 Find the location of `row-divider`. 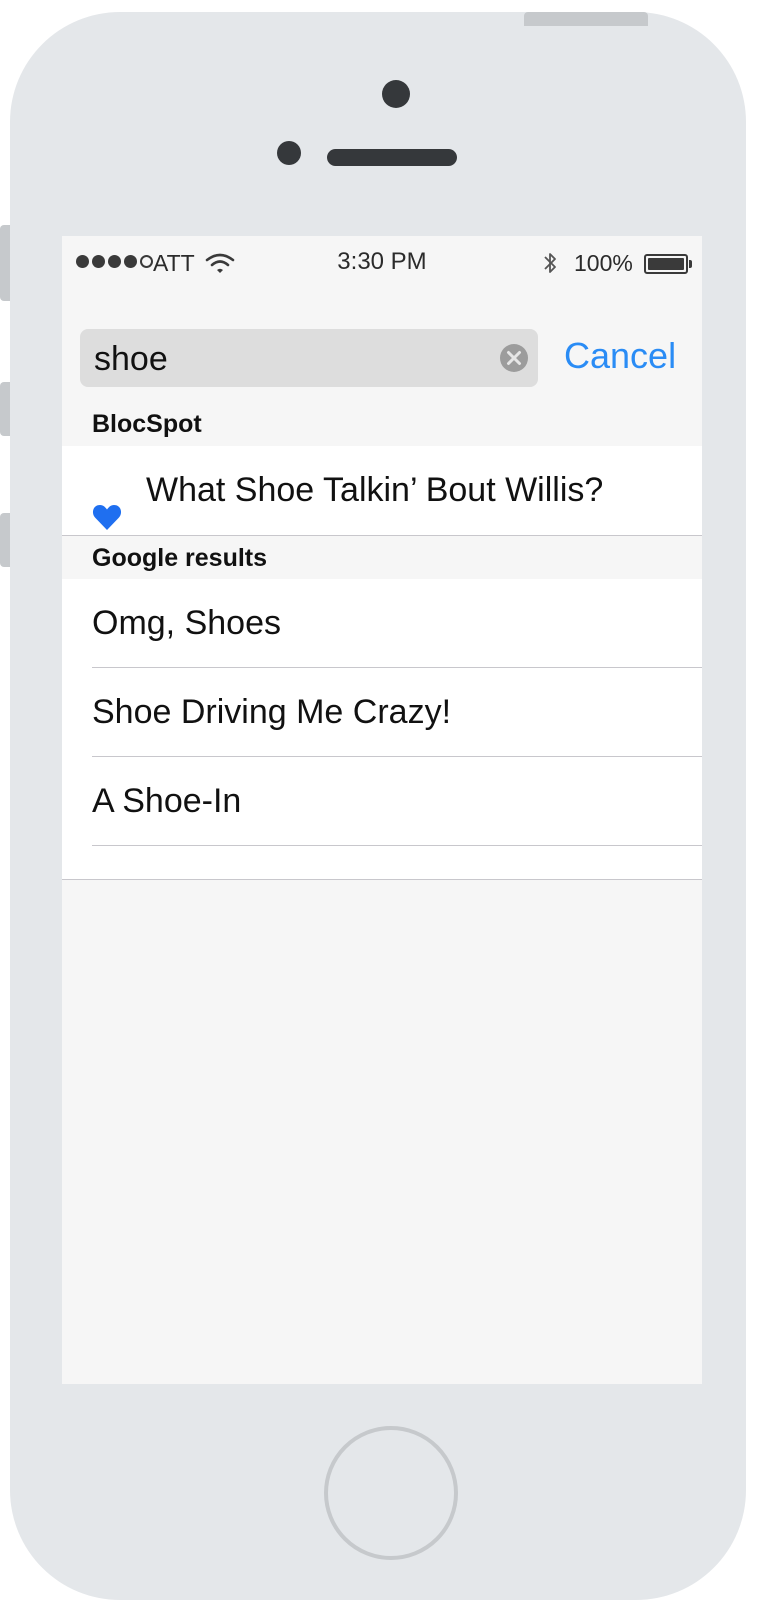

row-divider is located at coordinates (397, 845).